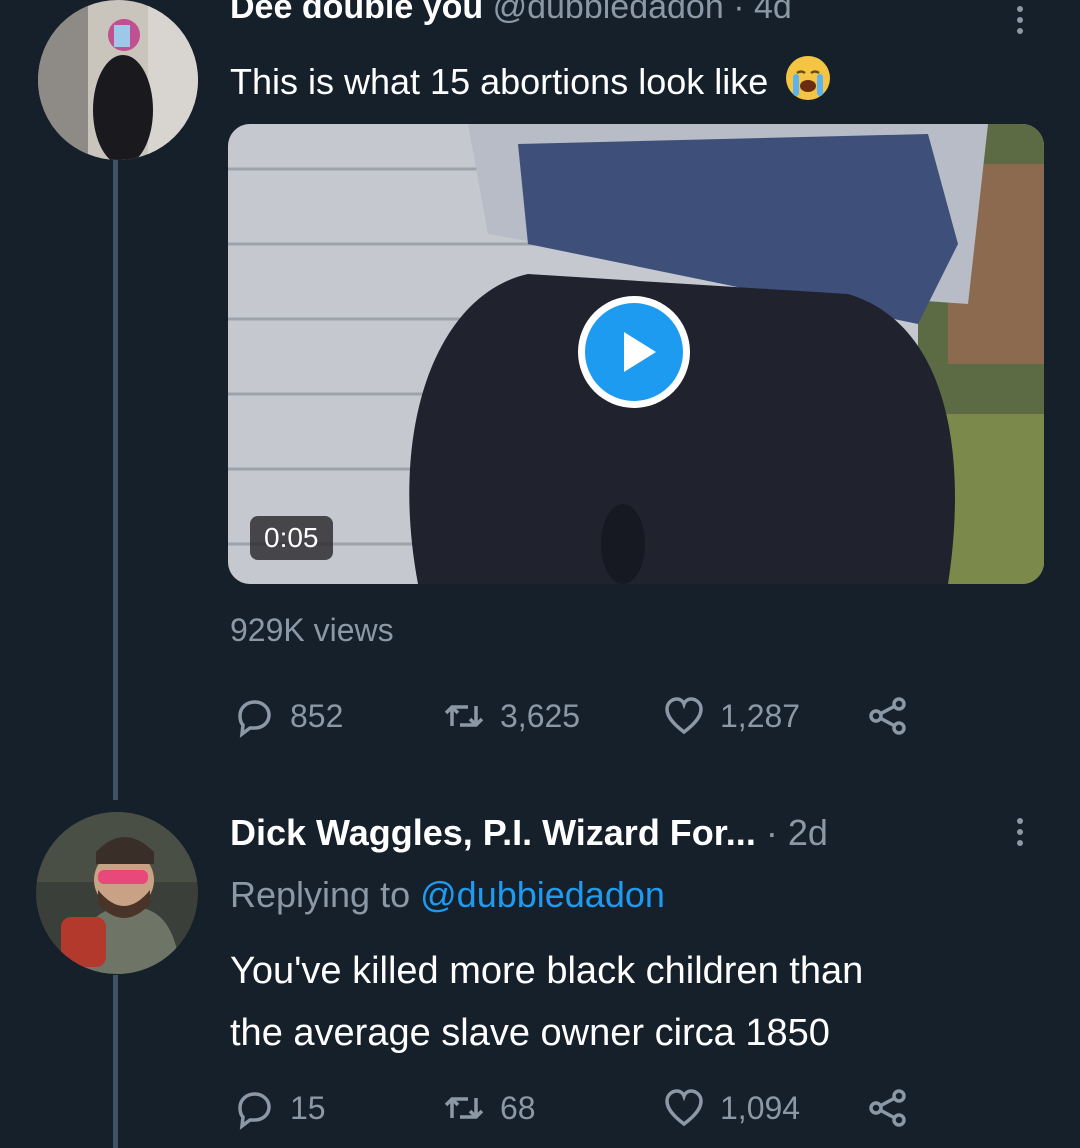 Image resolution: width=1080 pixels, height=1148 pixels. Describe the element at coordinates (312, 630) in the screenshot. I see `view-count: 929K views` at that location.